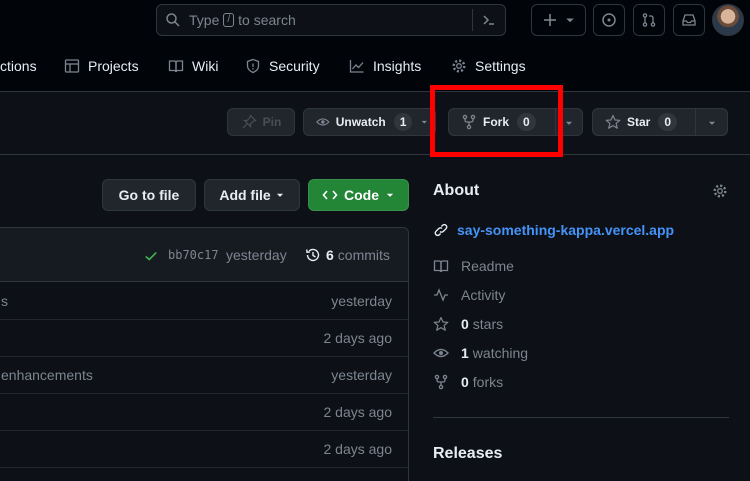  I want to click on homepage-link: say-something-kappa.vercel.app, so click(553, 230).